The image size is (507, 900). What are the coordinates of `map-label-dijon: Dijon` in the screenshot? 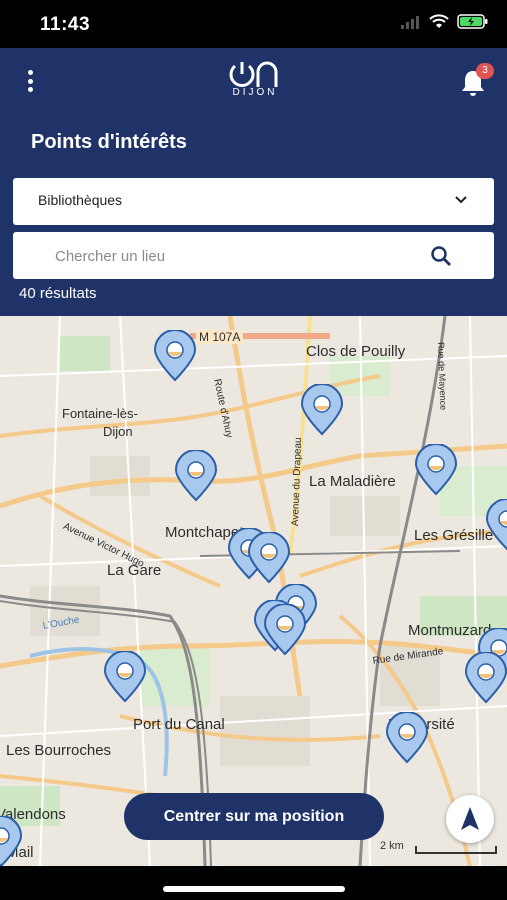 It's located at (118, 431).